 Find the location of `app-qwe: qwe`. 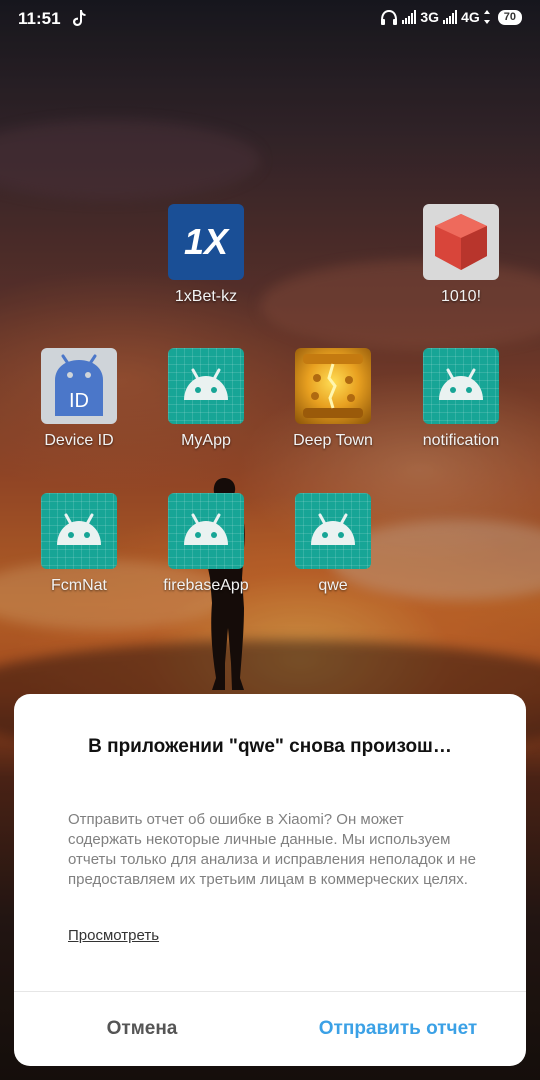

app-qwe: qwe is located at coordinates (333, 544).